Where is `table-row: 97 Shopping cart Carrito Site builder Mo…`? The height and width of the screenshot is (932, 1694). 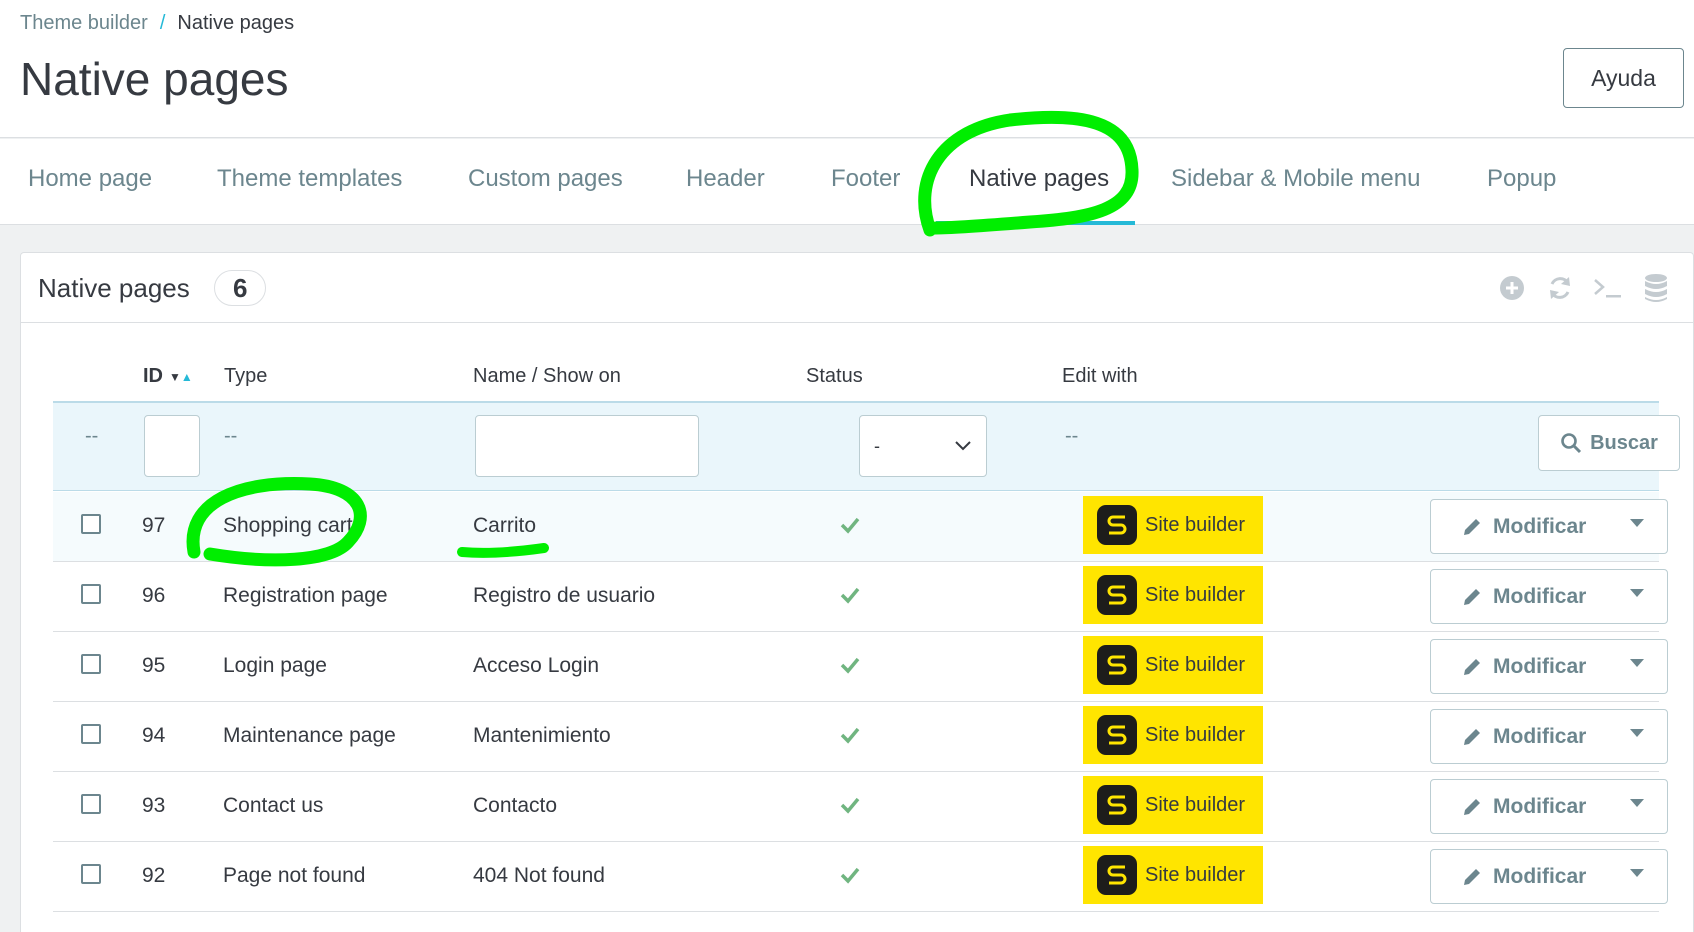 table-row: 97 Shopping cart Carrito Site builder Mo… is located at coordinates (860, 527).